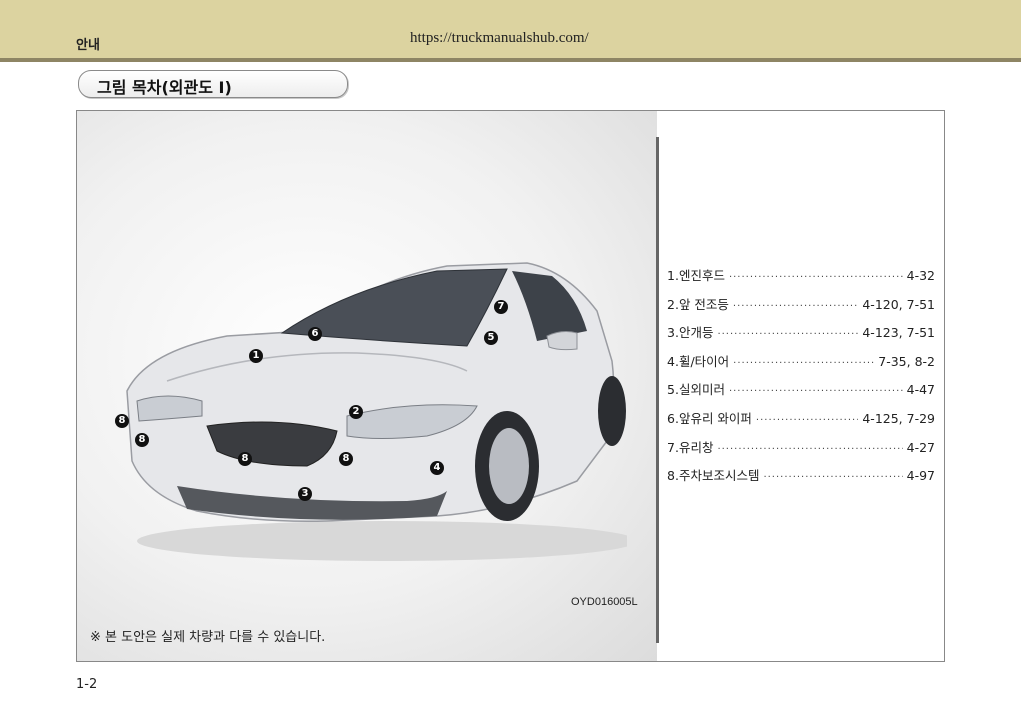 The width and height of the screenshot is (1021, 728). I want to click on vertical-divider, so click(657, 390).